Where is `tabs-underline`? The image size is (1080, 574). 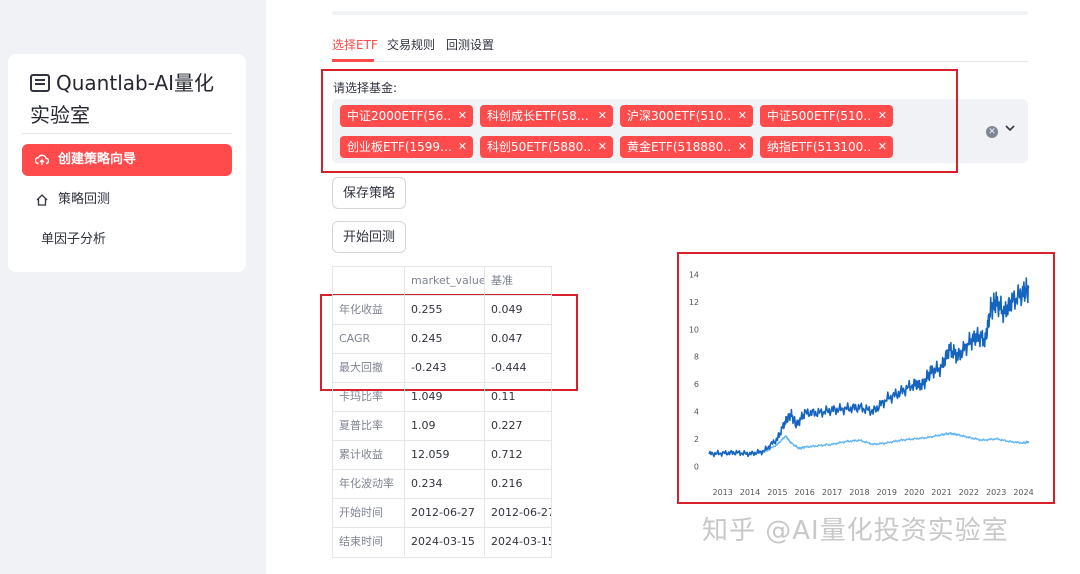 tabs-underline is located at coordinates (680, 61).